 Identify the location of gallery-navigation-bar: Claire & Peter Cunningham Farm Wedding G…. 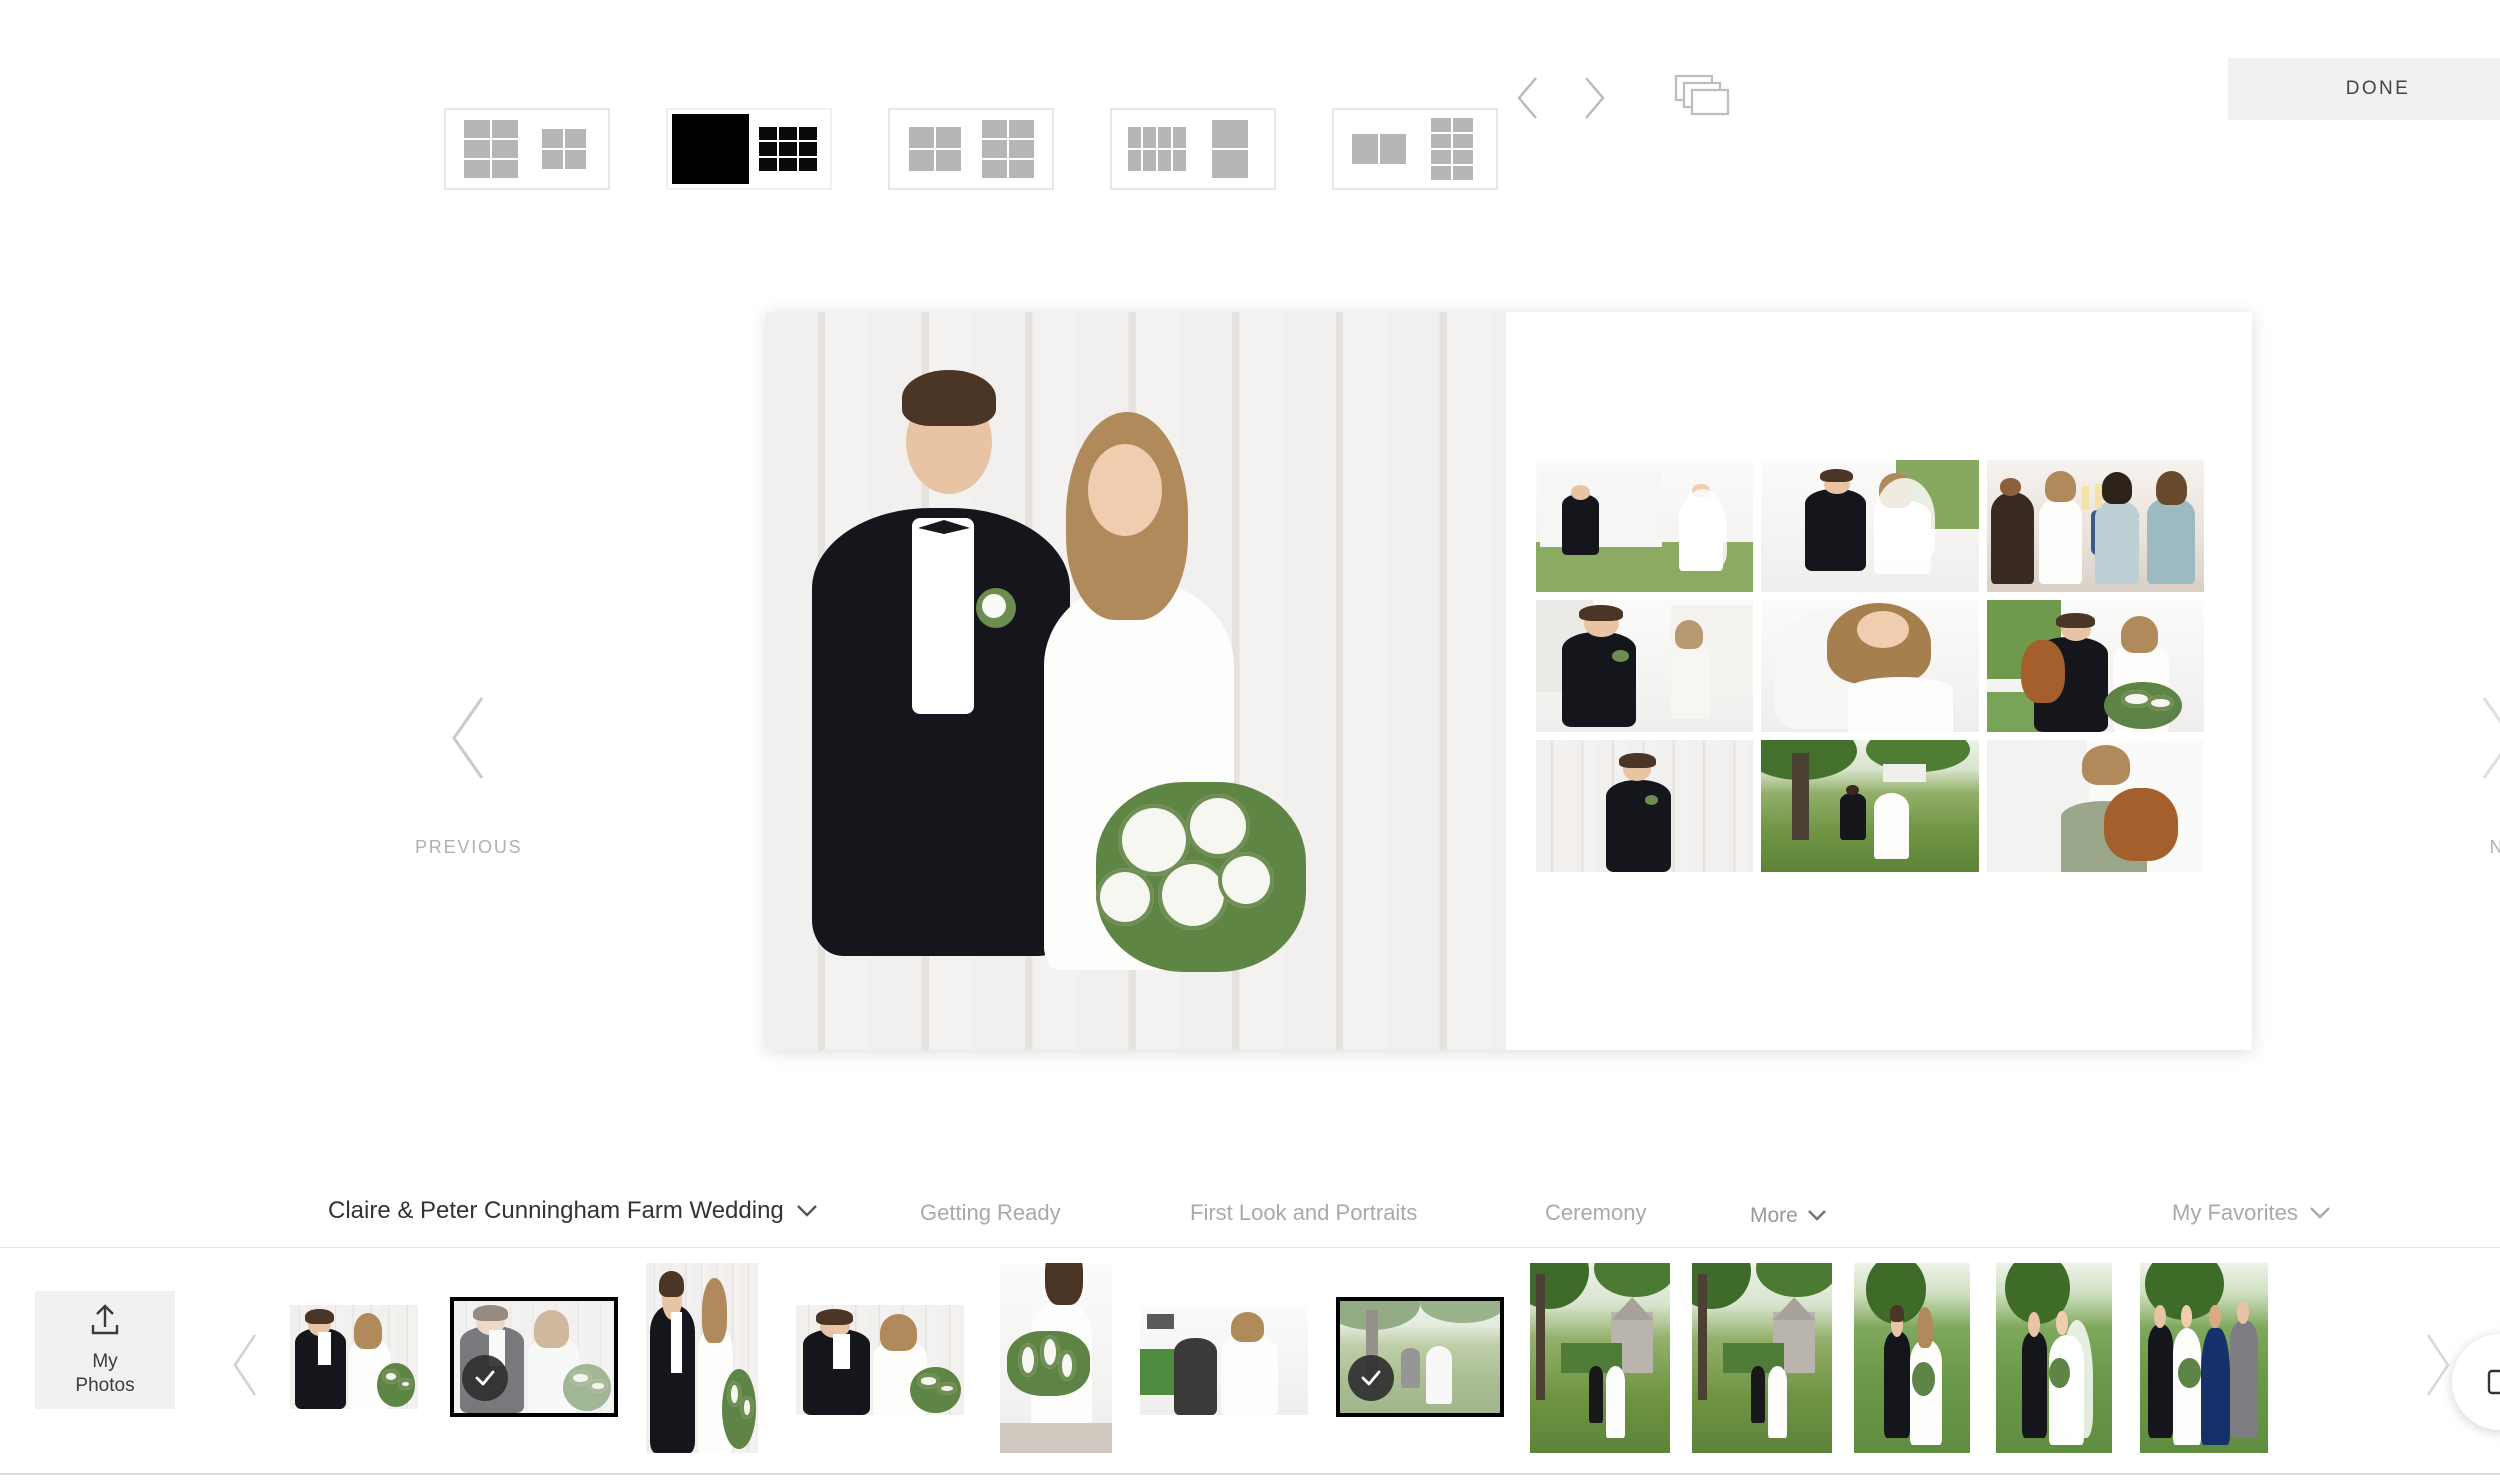
(1250, 1214).